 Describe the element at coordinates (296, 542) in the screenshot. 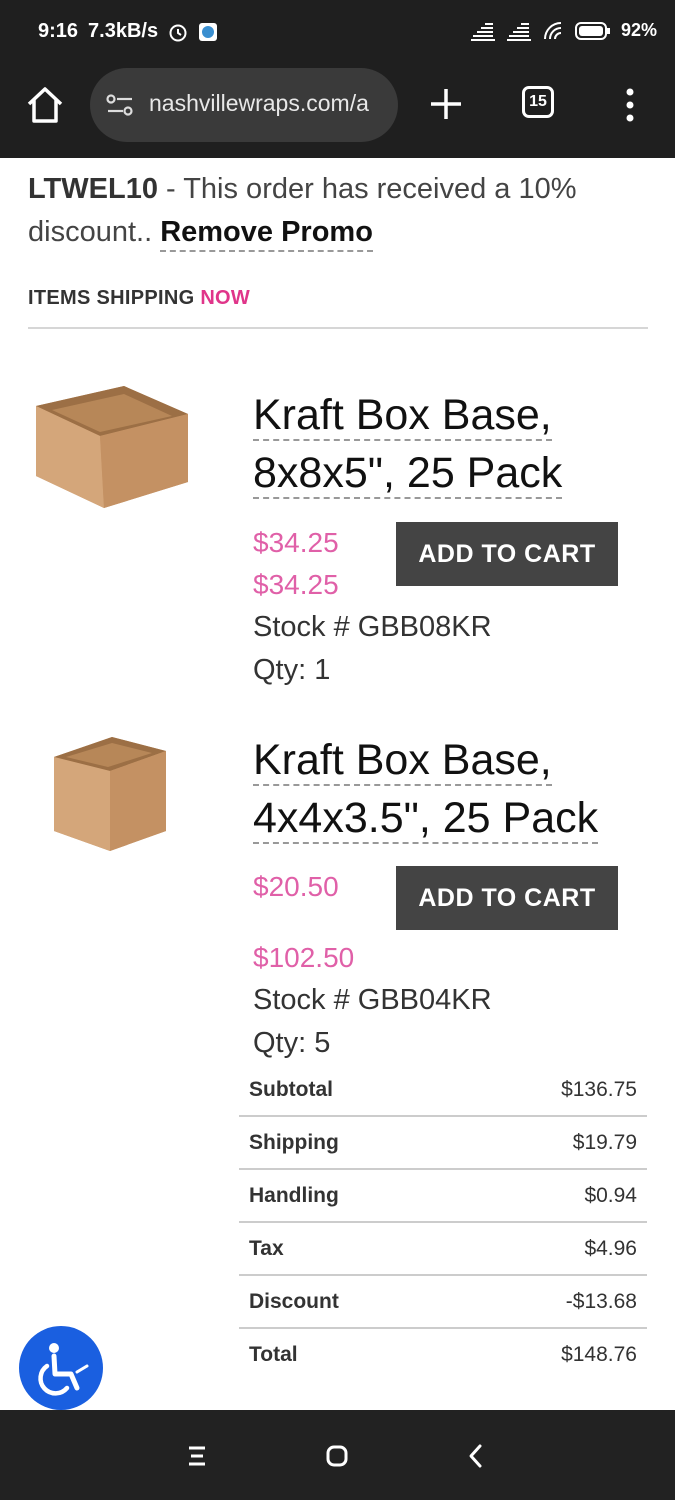

I see `unit-price: $34.25` at that location.